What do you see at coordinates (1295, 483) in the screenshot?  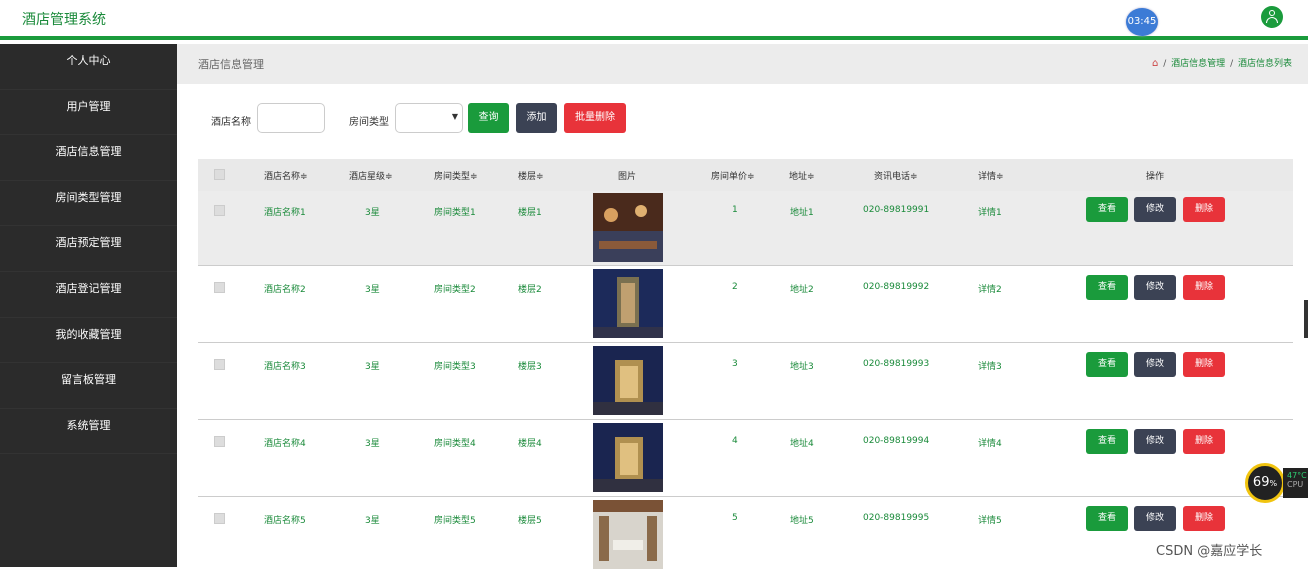 I see `cpu-temp-panel: 47°C CPU` at bounding box center [1295, 483].